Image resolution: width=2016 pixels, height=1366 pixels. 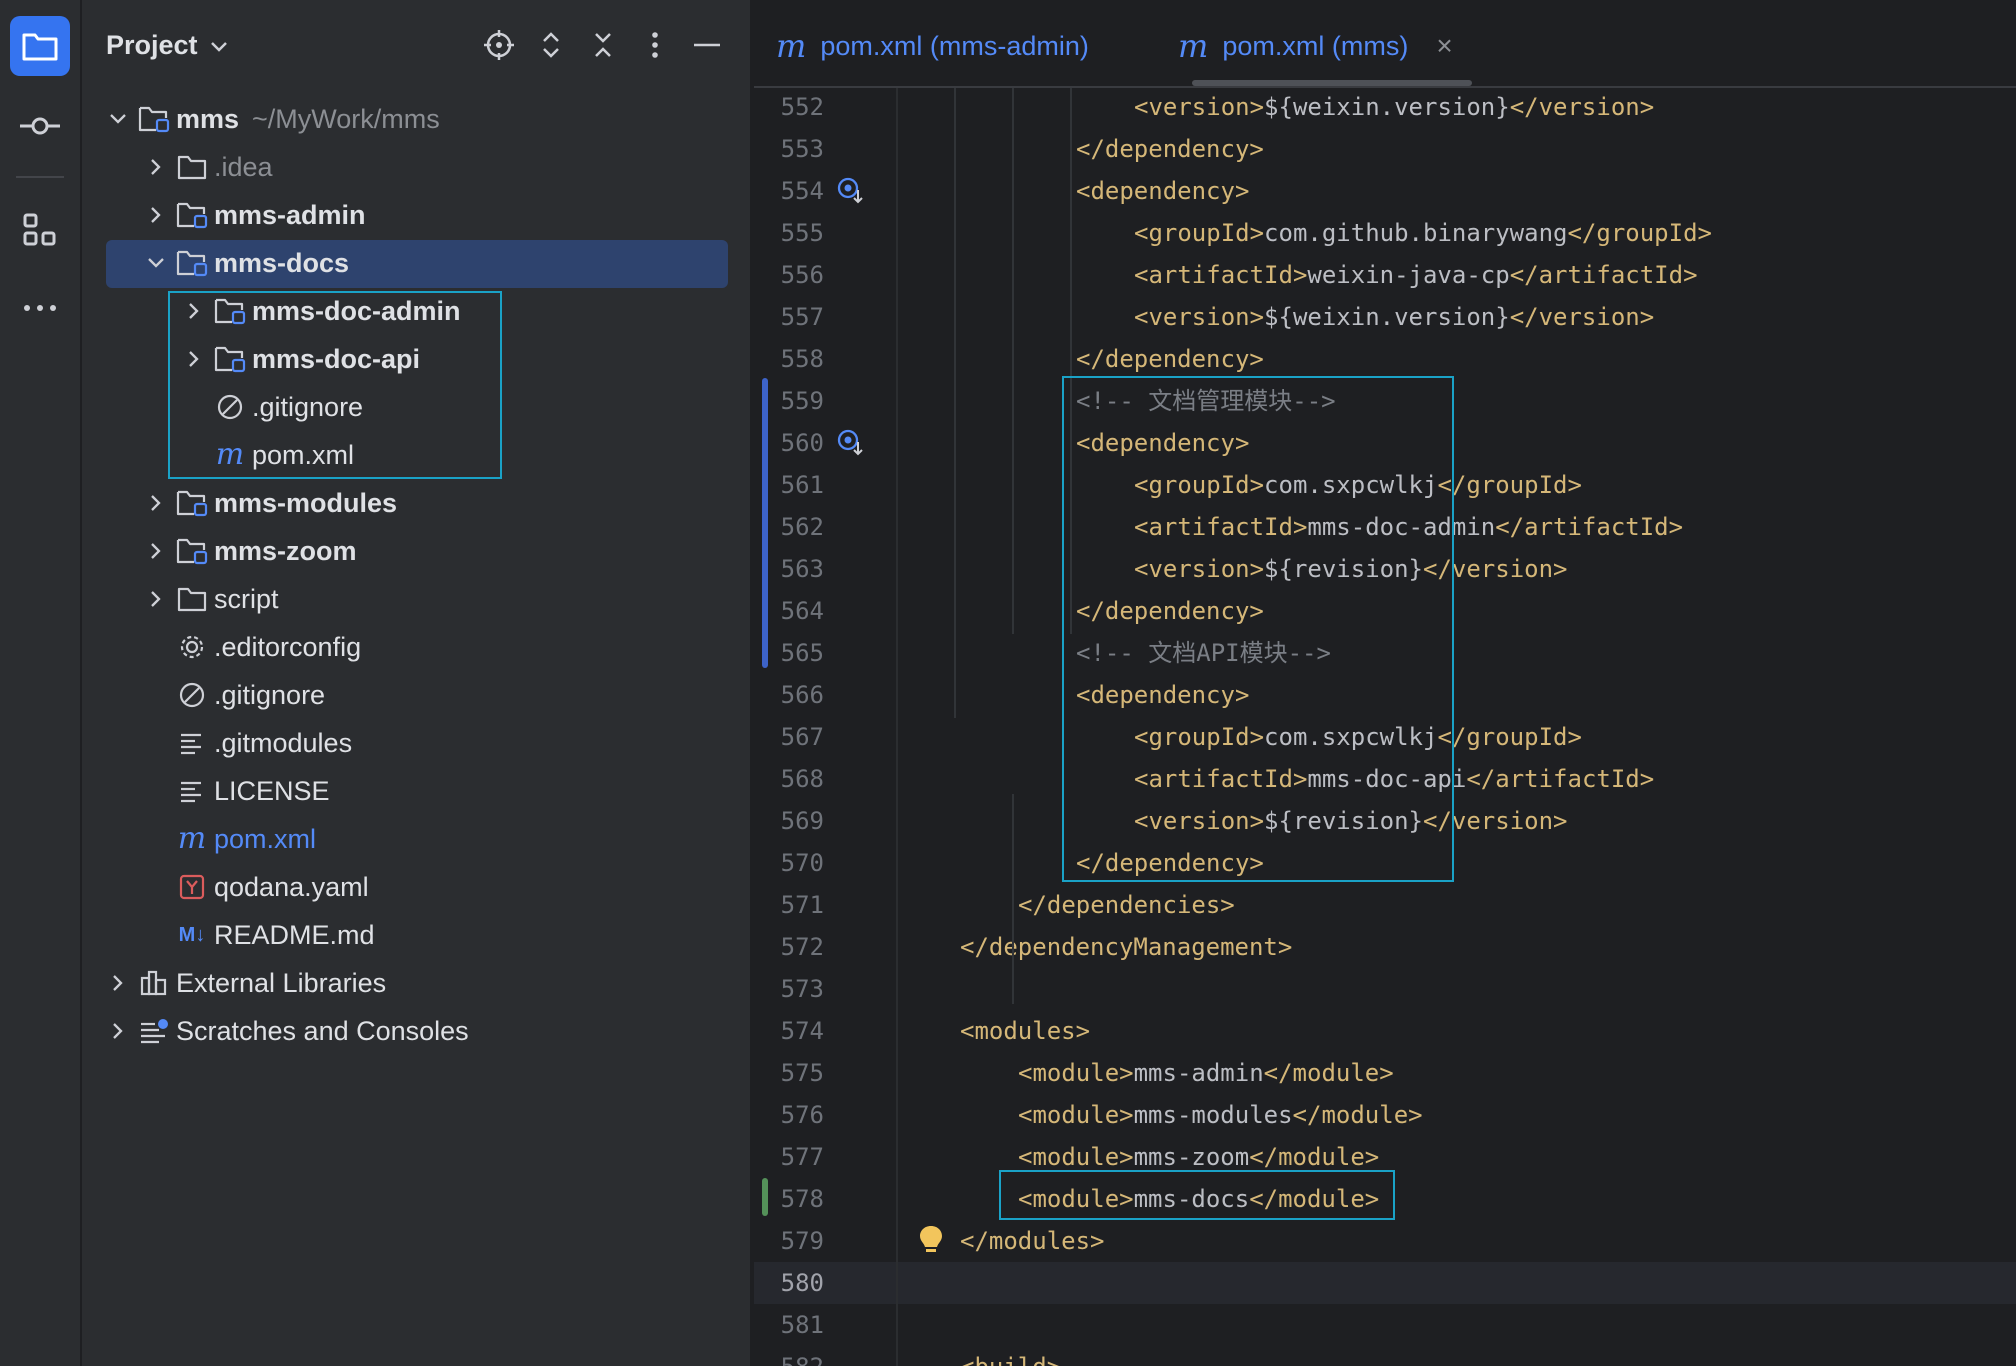 I want to click on tab-pom-mms: m pom.xml (mms) ×, so click(x=1315, y=46).